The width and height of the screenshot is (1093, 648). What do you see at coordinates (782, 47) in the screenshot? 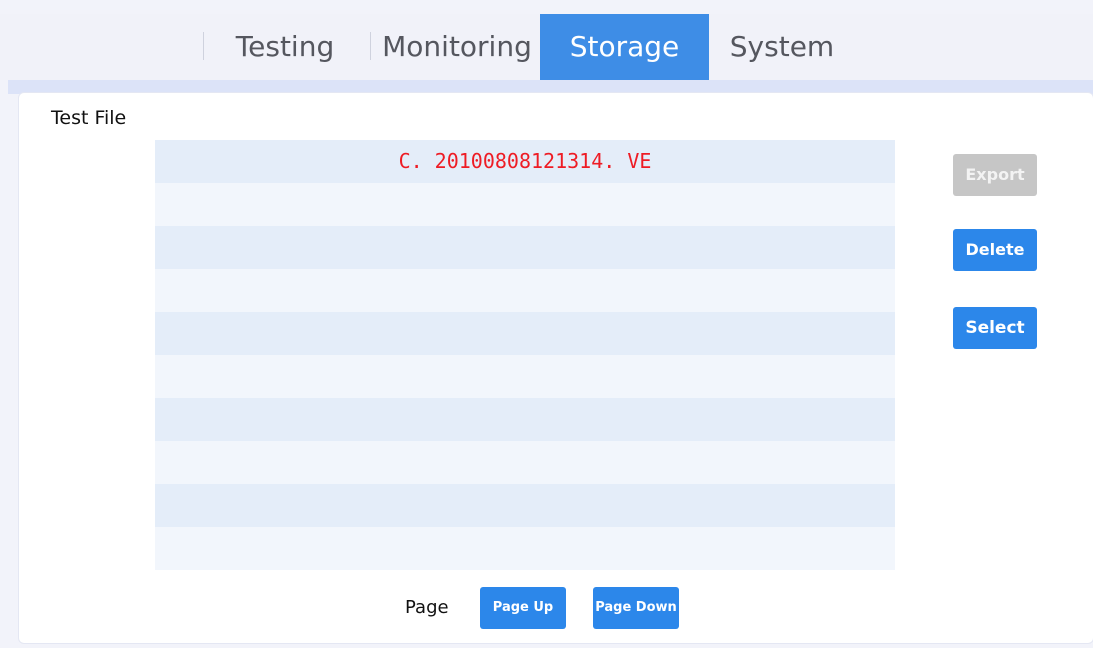
I see `tab-system: System` at bounding box center [782, 47].